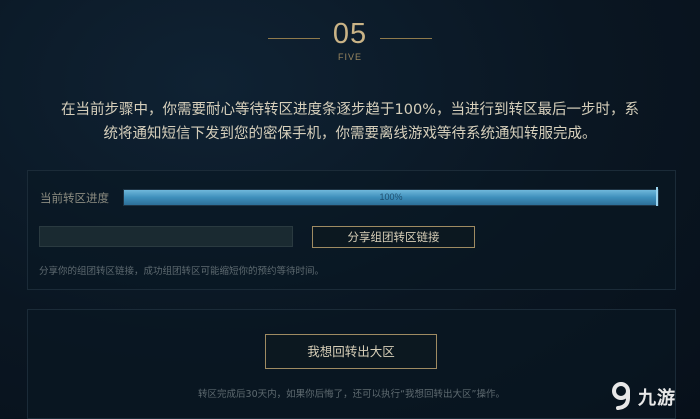  Describe the element at coordinates (74, 198) in the screenshot. I see `progress-label: 当前转区进度` at that location.